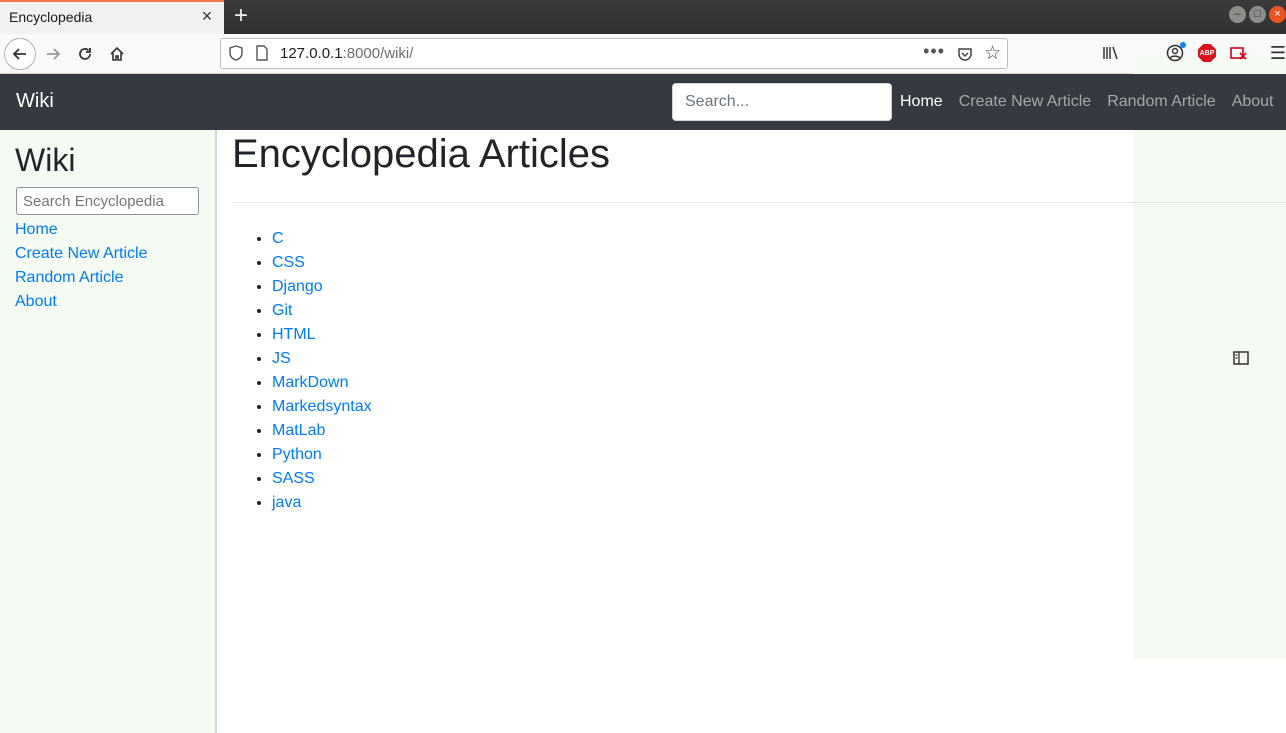 The height and width of the screenshot is (733, 1286). Describe the element at coordinates (992, 53) in the screenshot. I see `bookmark-star-icon: ☆` at that location.